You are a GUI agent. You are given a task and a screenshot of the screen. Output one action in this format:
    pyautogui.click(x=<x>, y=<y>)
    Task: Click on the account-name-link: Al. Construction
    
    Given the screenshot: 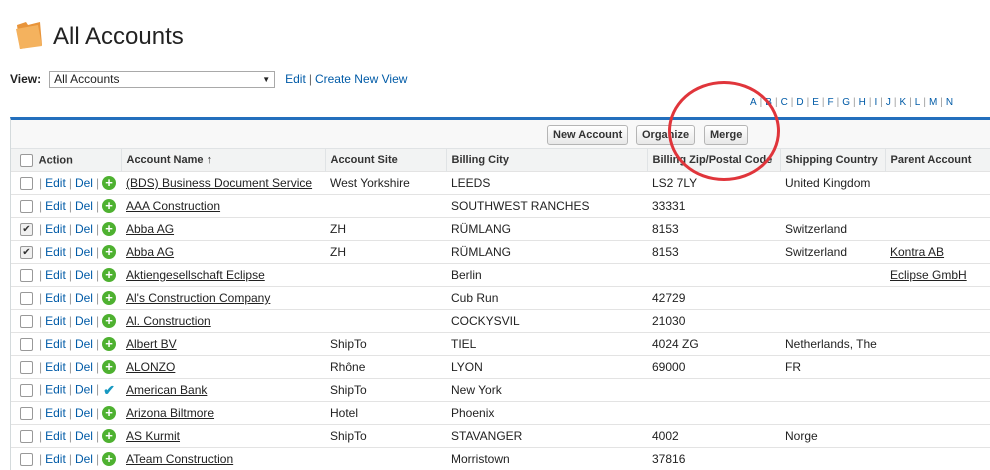 What is the action you would take?
    pyautogui.click(x=168, y=321)
    